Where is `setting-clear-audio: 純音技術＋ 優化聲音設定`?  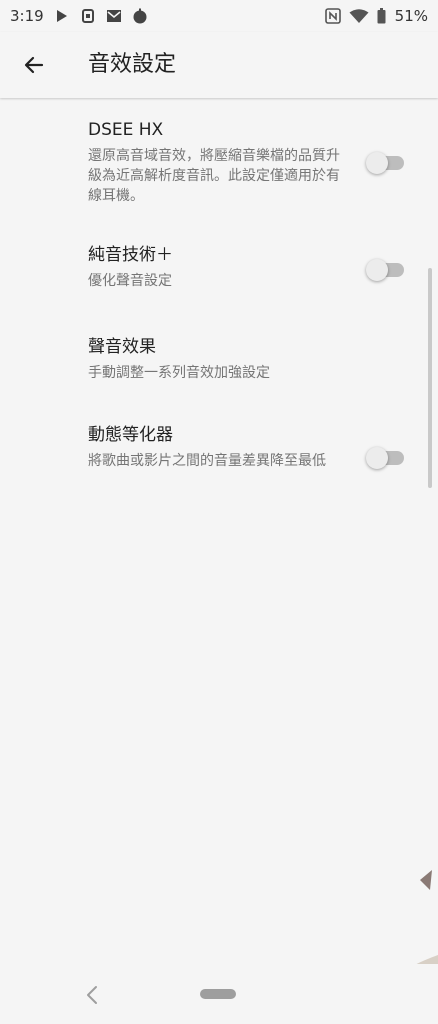 setting-clear-audio: 純音技術＋ 優化聲音設定 is located at coordinates (219, 273).